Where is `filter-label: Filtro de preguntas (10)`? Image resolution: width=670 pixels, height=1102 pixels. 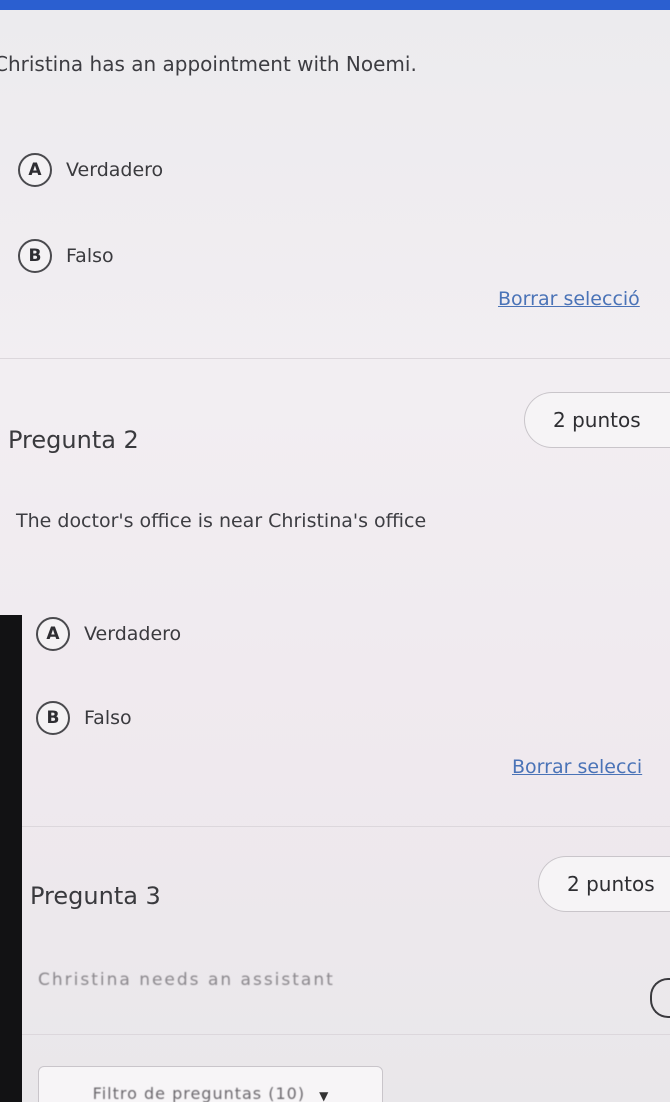 filter-label: Filtro de preguntas (10) is located at coordinates (199, 1093).